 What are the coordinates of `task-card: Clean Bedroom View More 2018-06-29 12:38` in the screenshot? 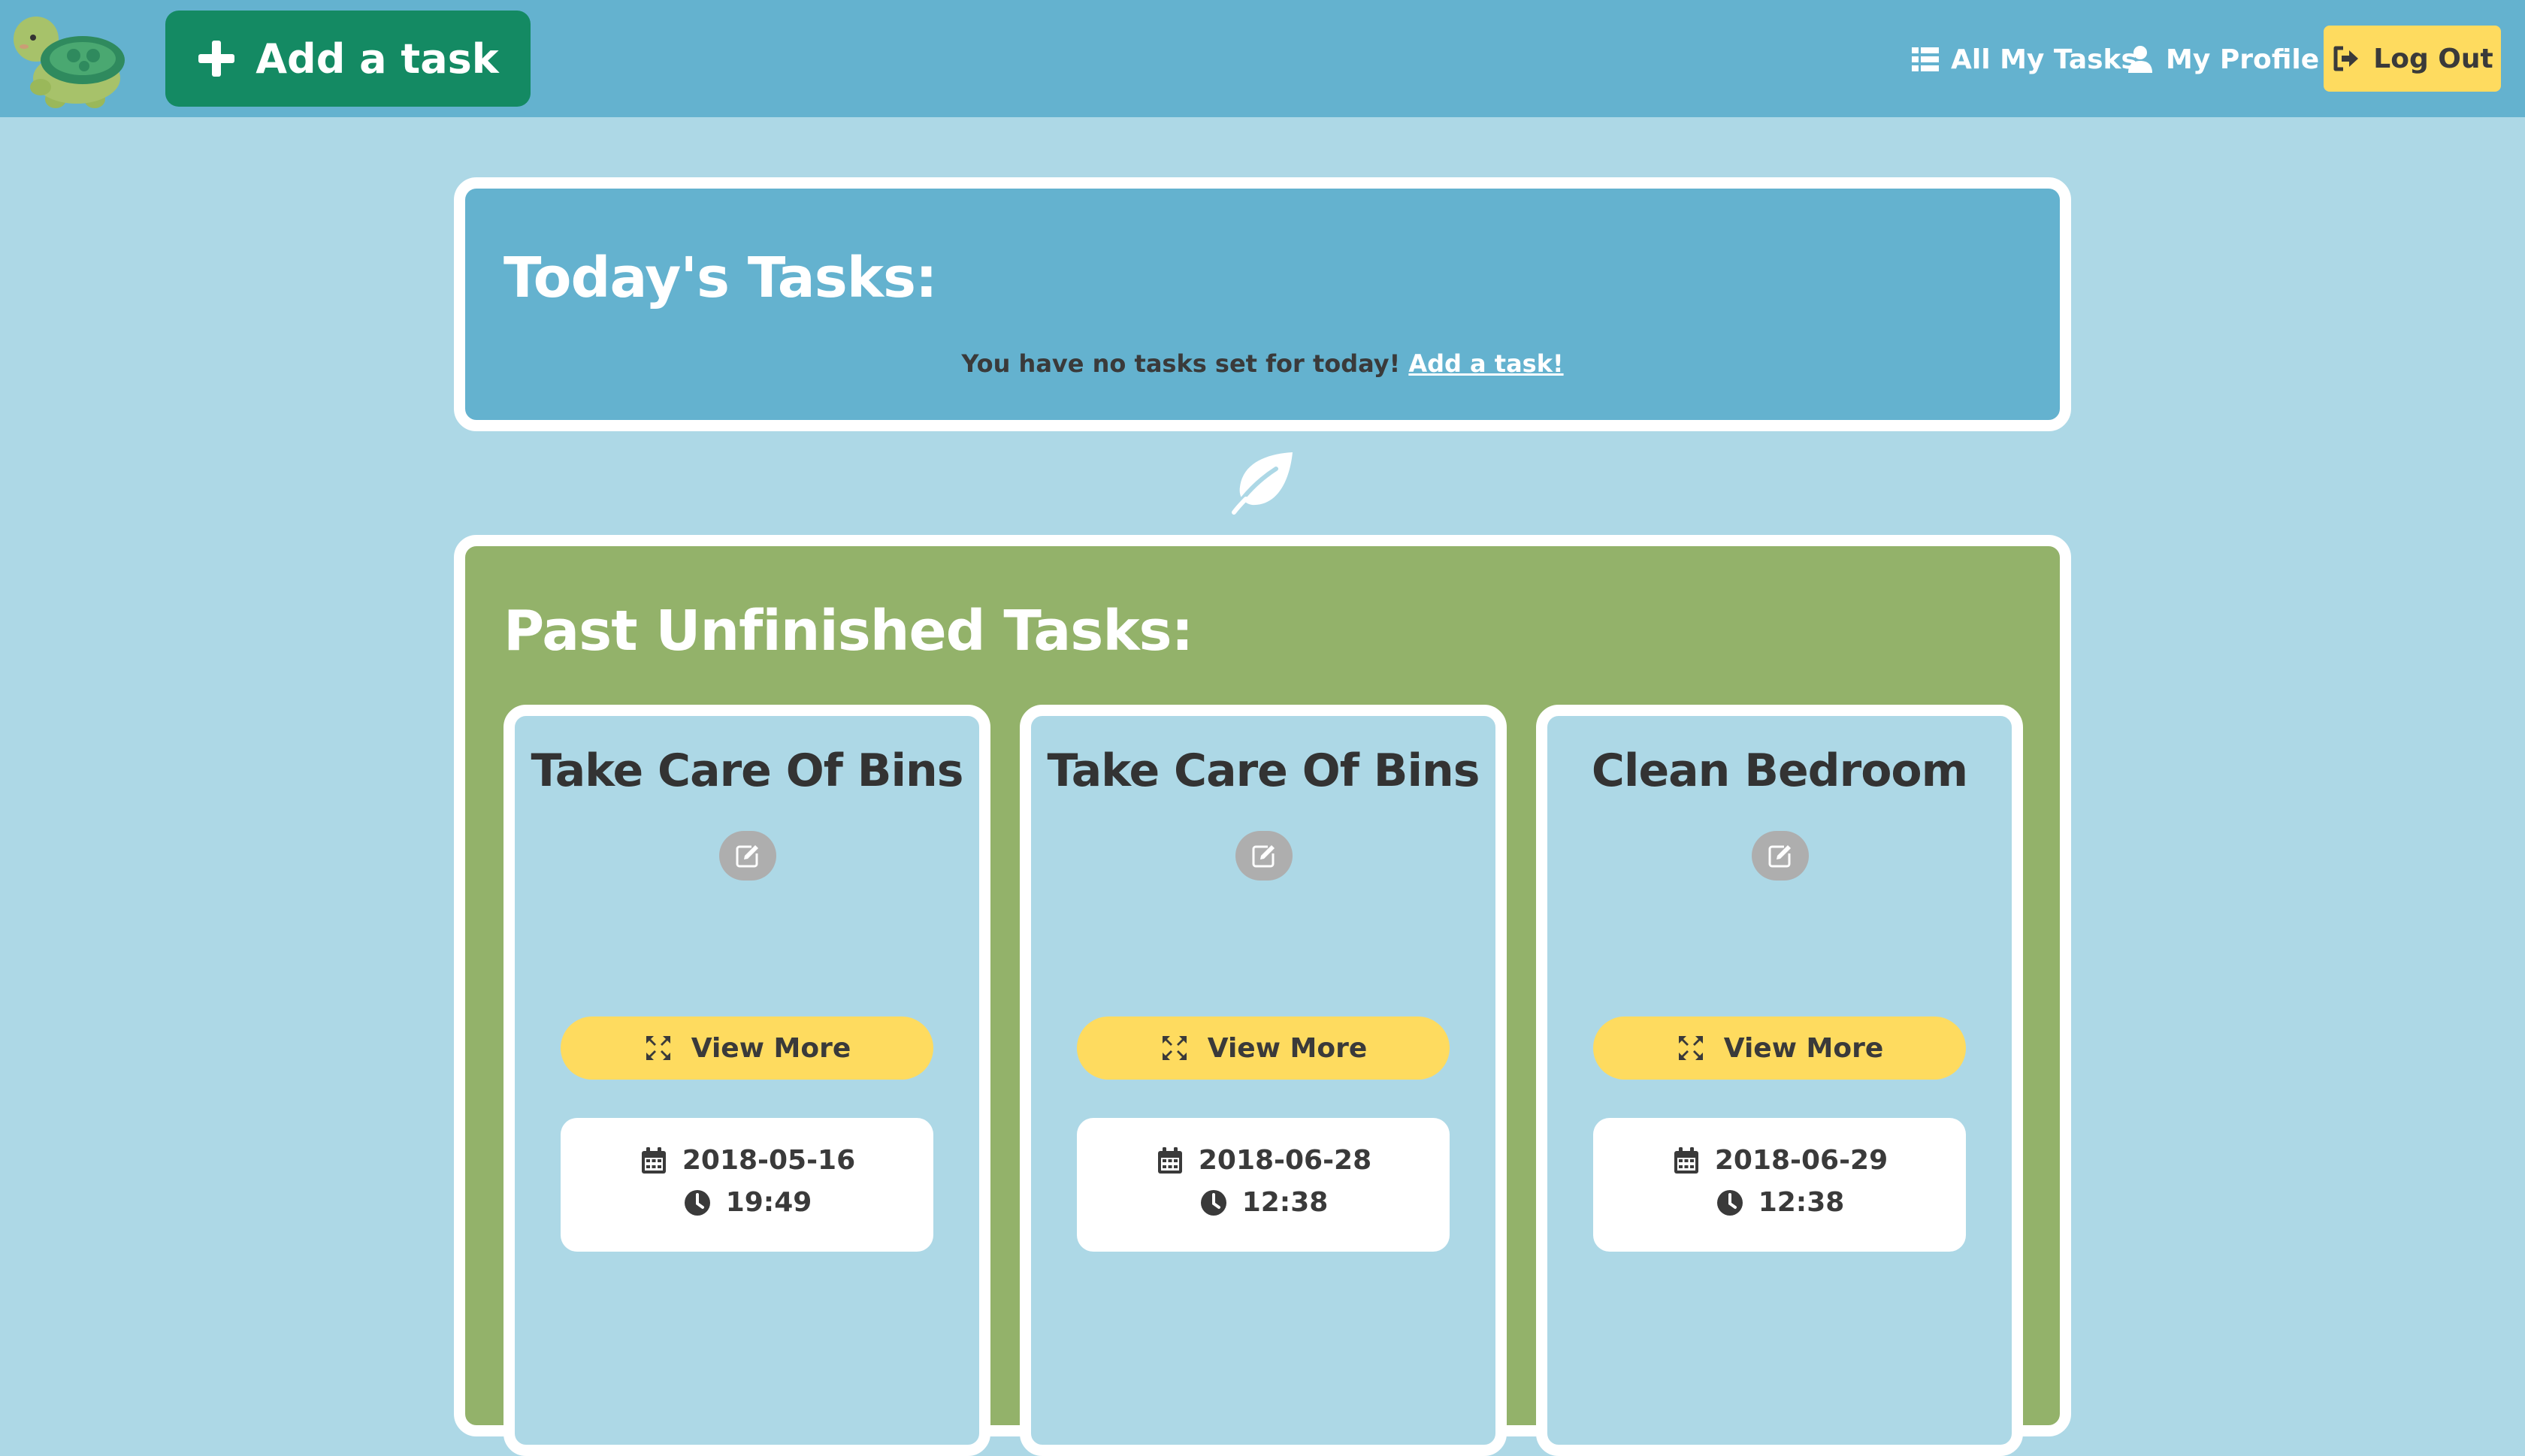 It's located at (1779, 1080).